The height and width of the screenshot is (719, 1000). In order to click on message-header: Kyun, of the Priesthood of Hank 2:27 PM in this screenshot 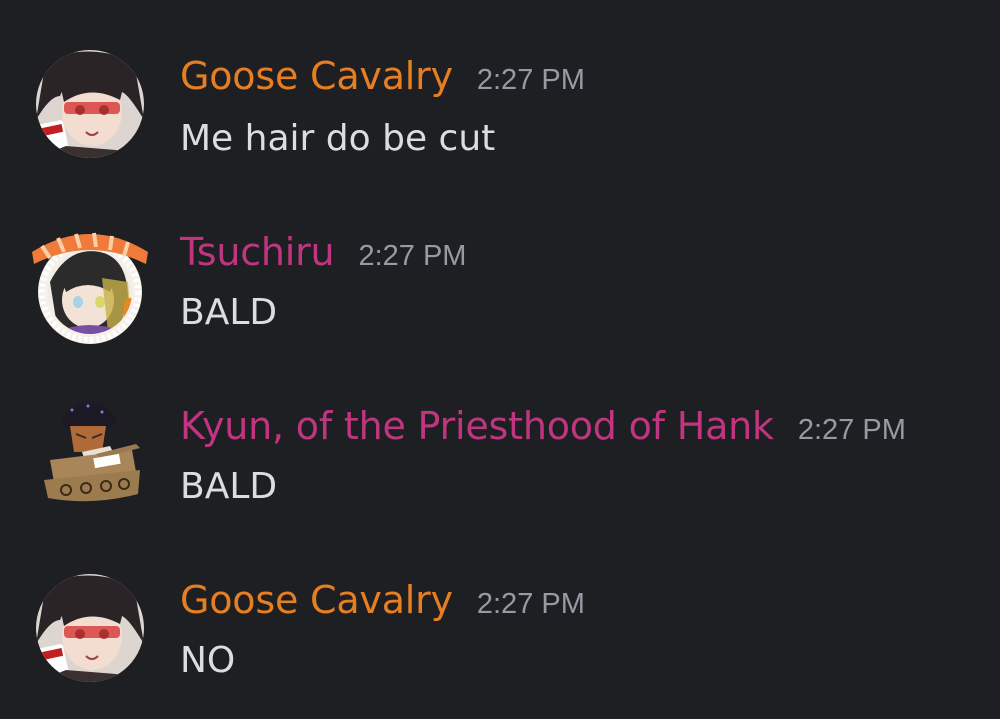, I will do `click(543, 426)`.